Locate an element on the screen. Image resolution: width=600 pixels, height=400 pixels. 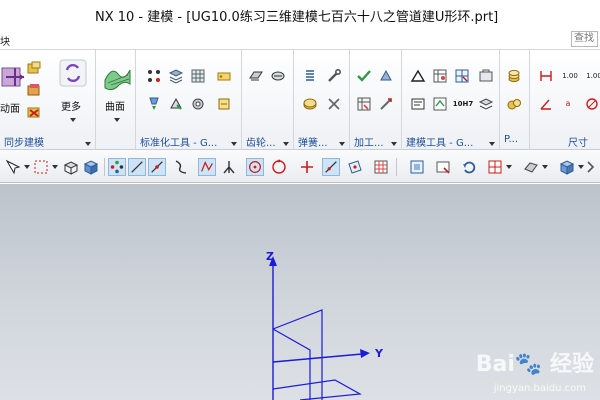
machining-tool-icon is located at coordinates (386, 104).